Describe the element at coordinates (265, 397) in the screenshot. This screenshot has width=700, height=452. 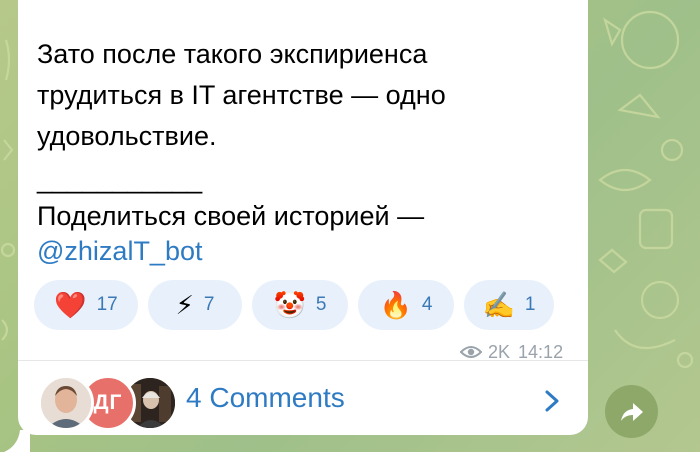
I see `comments-label: 4 Comments` at that location.